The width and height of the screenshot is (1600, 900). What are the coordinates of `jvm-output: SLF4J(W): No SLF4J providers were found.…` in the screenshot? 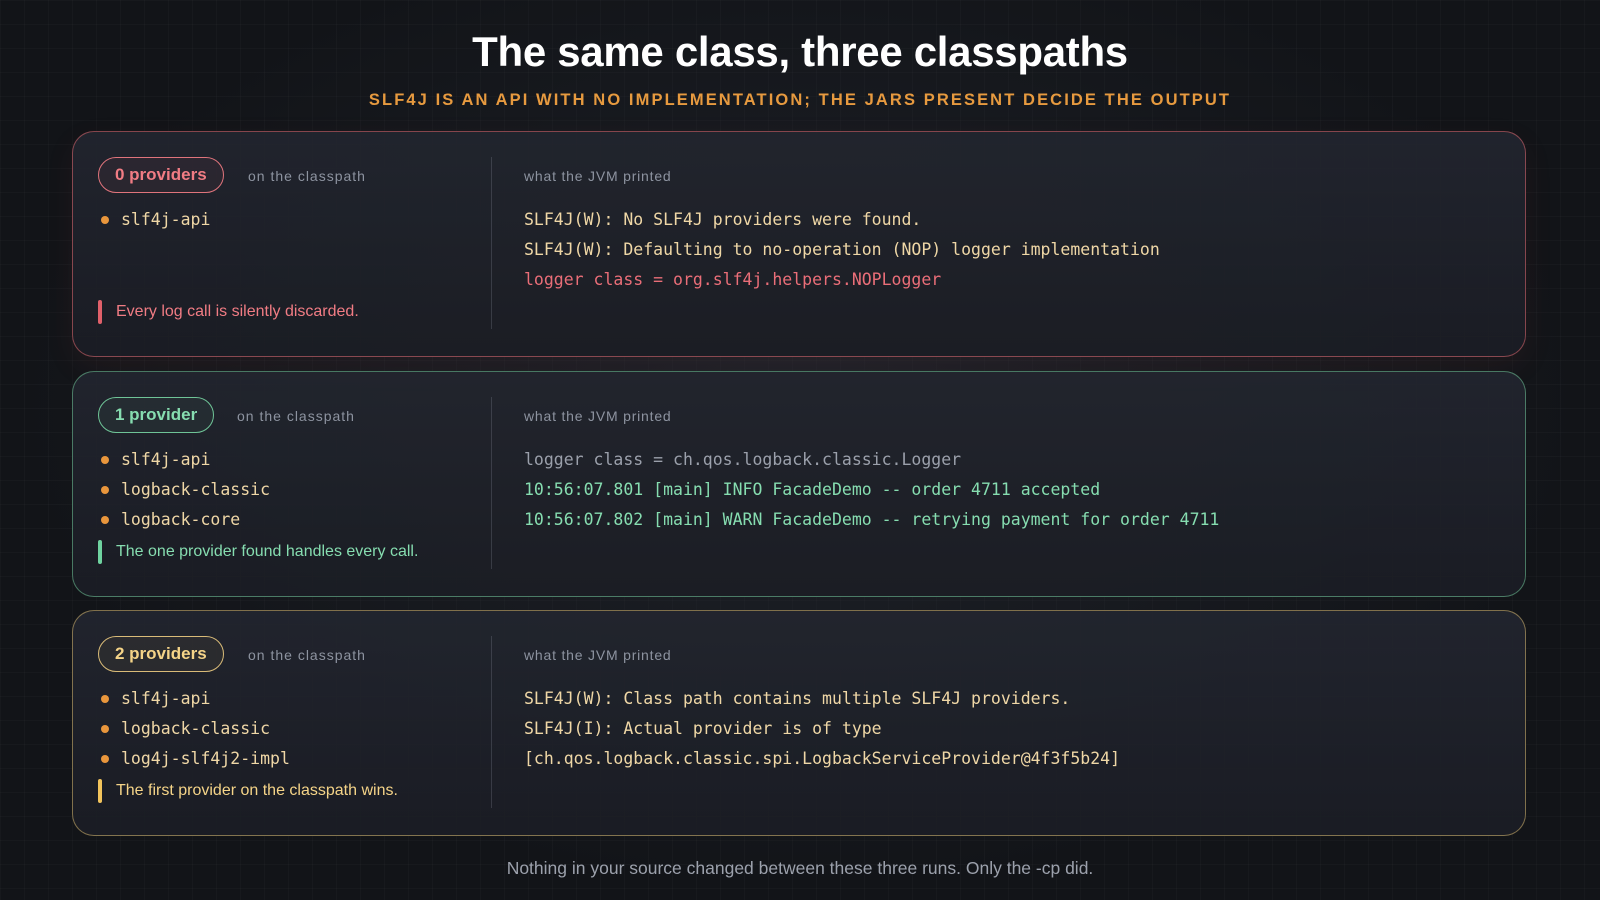 It's located at (842, 250).